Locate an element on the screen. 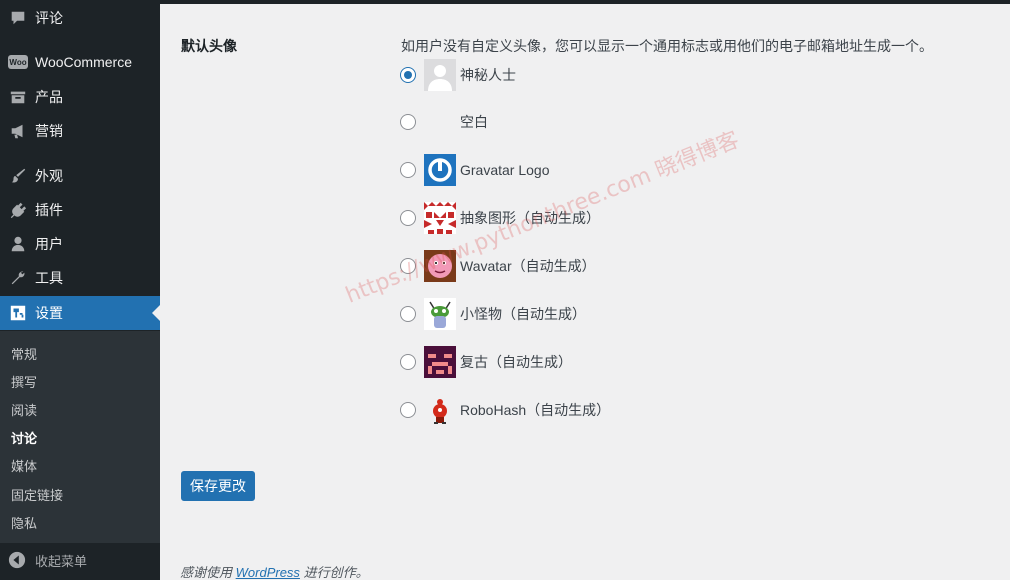 Image resolution: width=1010 pixels, height=580 pixels. avatar-option-wavatar: Wavatar（自动生成） is located at coordinates (498, 266).